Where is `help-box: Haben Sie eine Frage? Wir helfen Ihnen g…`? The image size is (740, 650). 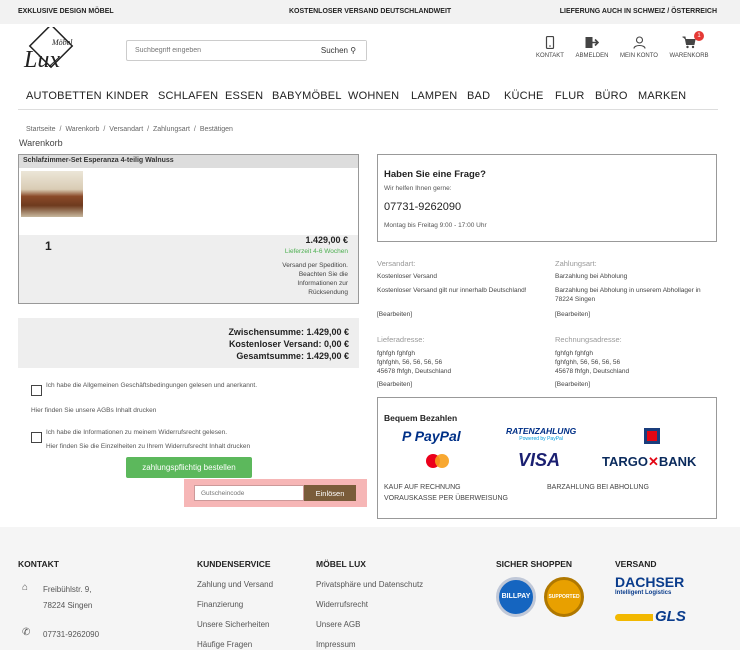 help-box: Haben Sie eine Frage? Wir helfen Ihnen g… is located at coordinates (547, 198).